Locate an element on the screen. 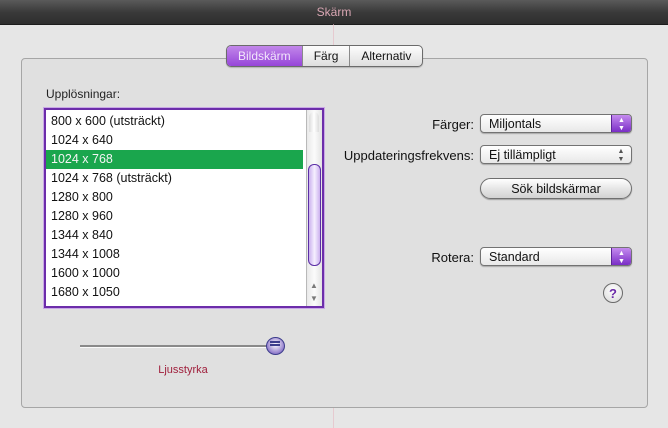 Image resolution: width=668 pixels, height=428 pixels. scrollbar-cap is located at coordinates (314, 122).